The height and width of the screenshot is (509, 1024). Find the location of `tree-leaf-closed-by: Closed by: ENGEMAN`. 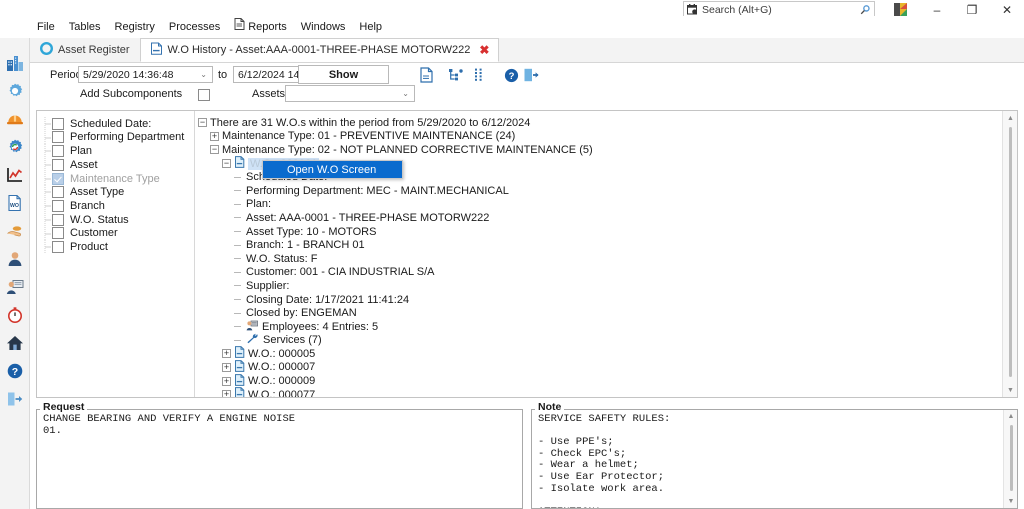

tree-leaf-closed-by: Closed by: ENGEMAN is located at coordinates (607, 313).